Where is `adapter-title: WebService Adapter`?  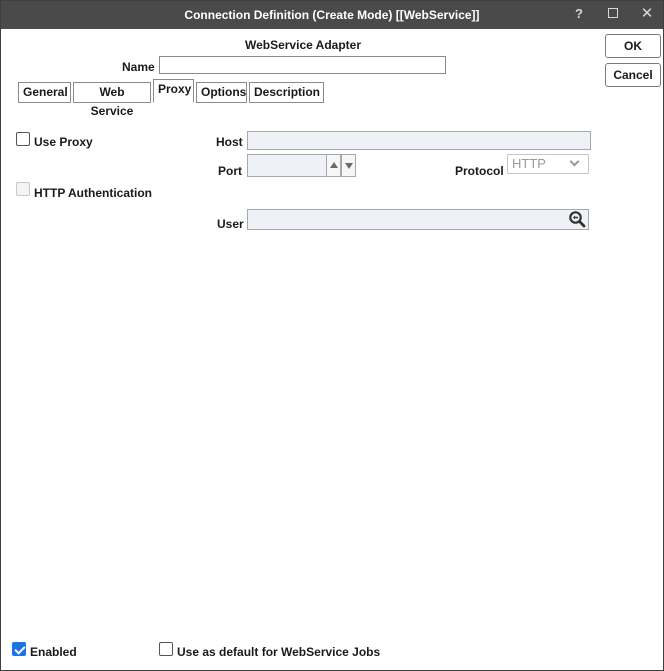 adapter-title: WebService Adapter is located at coordinates (303, 45).